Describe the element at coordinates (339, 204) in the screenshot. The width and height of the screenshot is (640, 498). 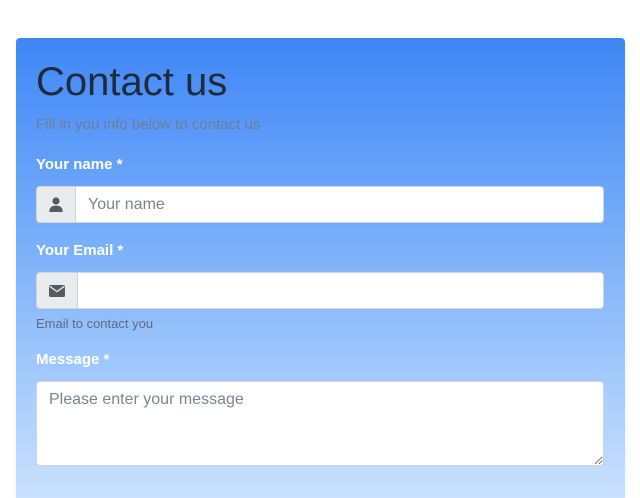
I see `name-field` at that location.